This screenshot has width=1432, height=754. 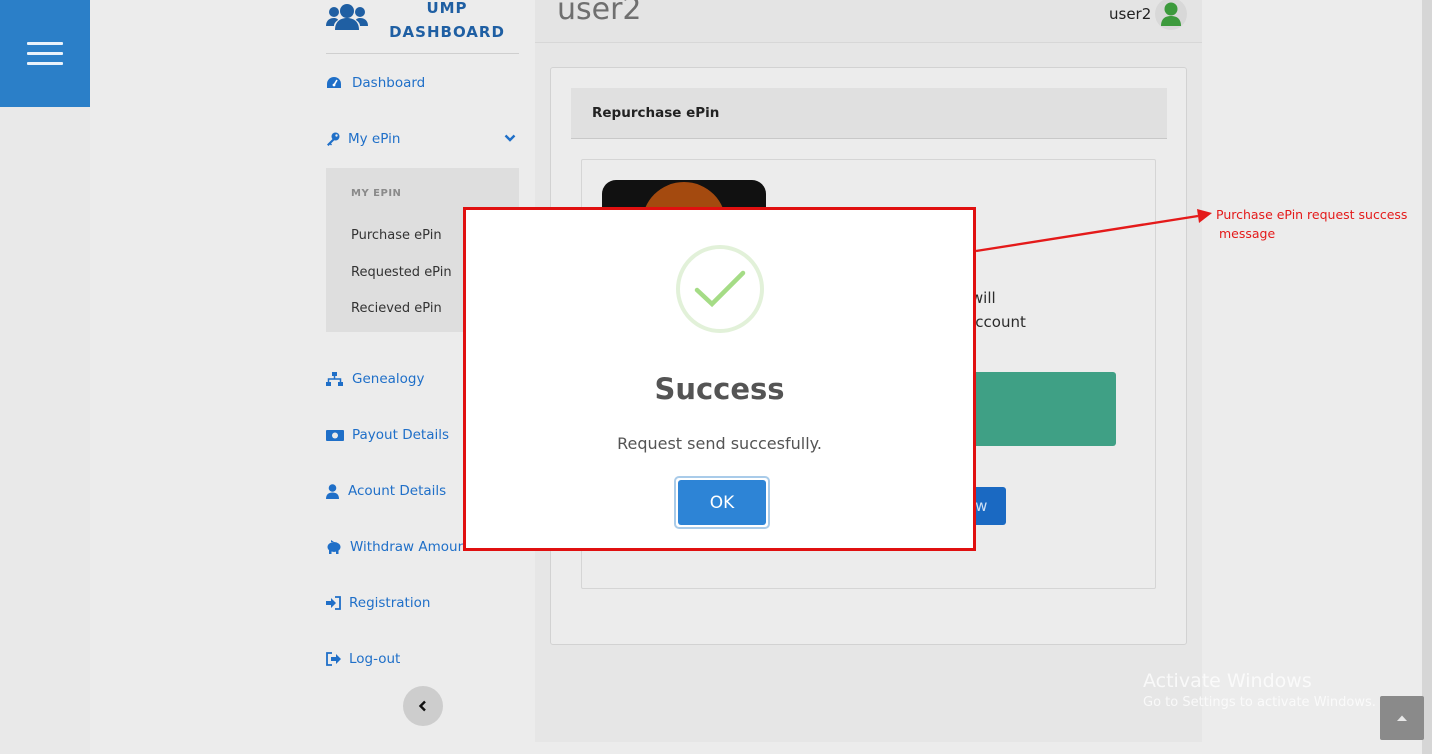 I want to click on annotation-label: Purchase ePin request success message, so click(x=1321, y=224).